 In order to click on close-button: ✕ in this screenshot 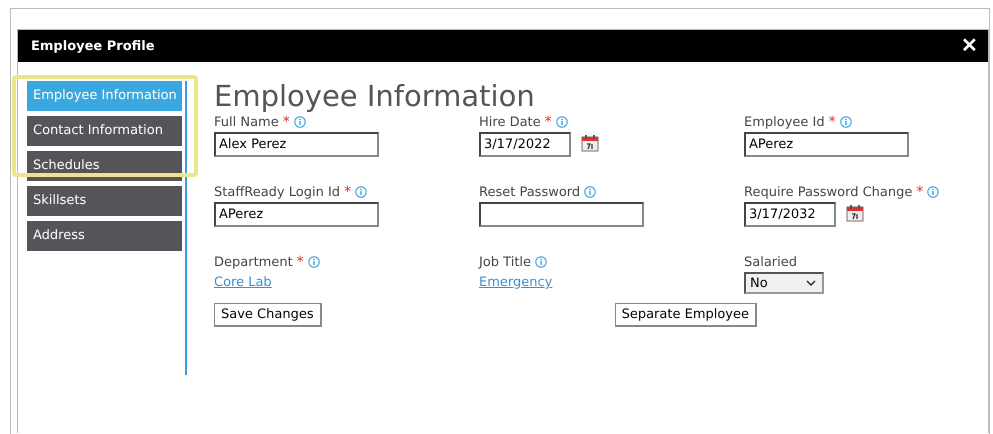, I will do `click(969, 46)`.